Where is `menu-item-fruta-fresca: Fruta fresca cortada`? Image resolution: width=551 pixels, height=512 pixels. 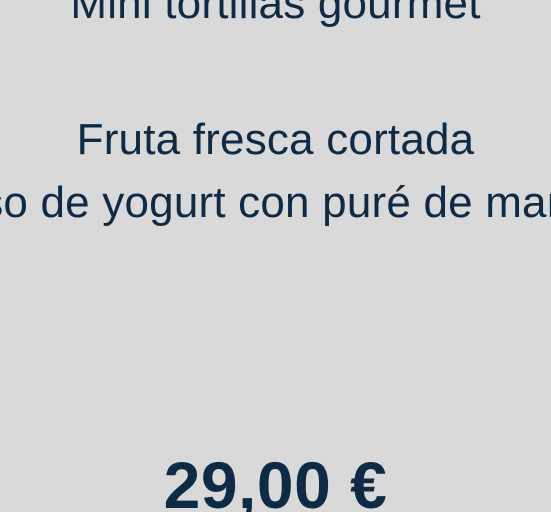
menu-item-fruta-fresca: Fruta fresca cortada is located at coordinates (275, 139).